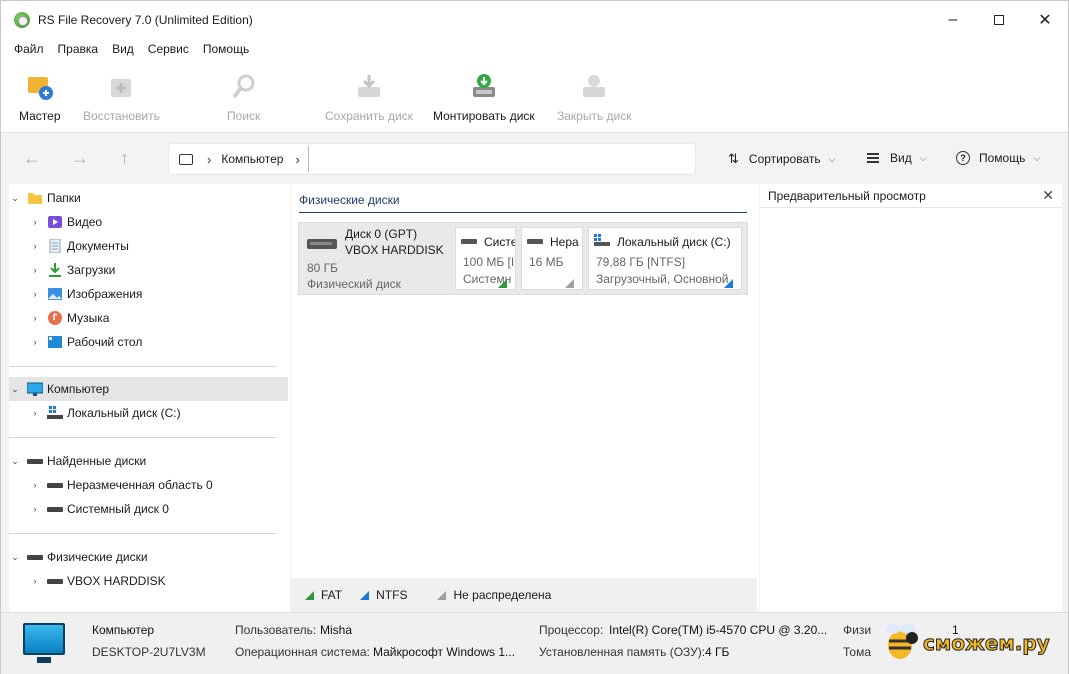  What do you see at coordinates (148, 557) in the screenshot?
I see `tree-item-physical-disks: ⌄ Физические диски` at bounding box center [148, 557].